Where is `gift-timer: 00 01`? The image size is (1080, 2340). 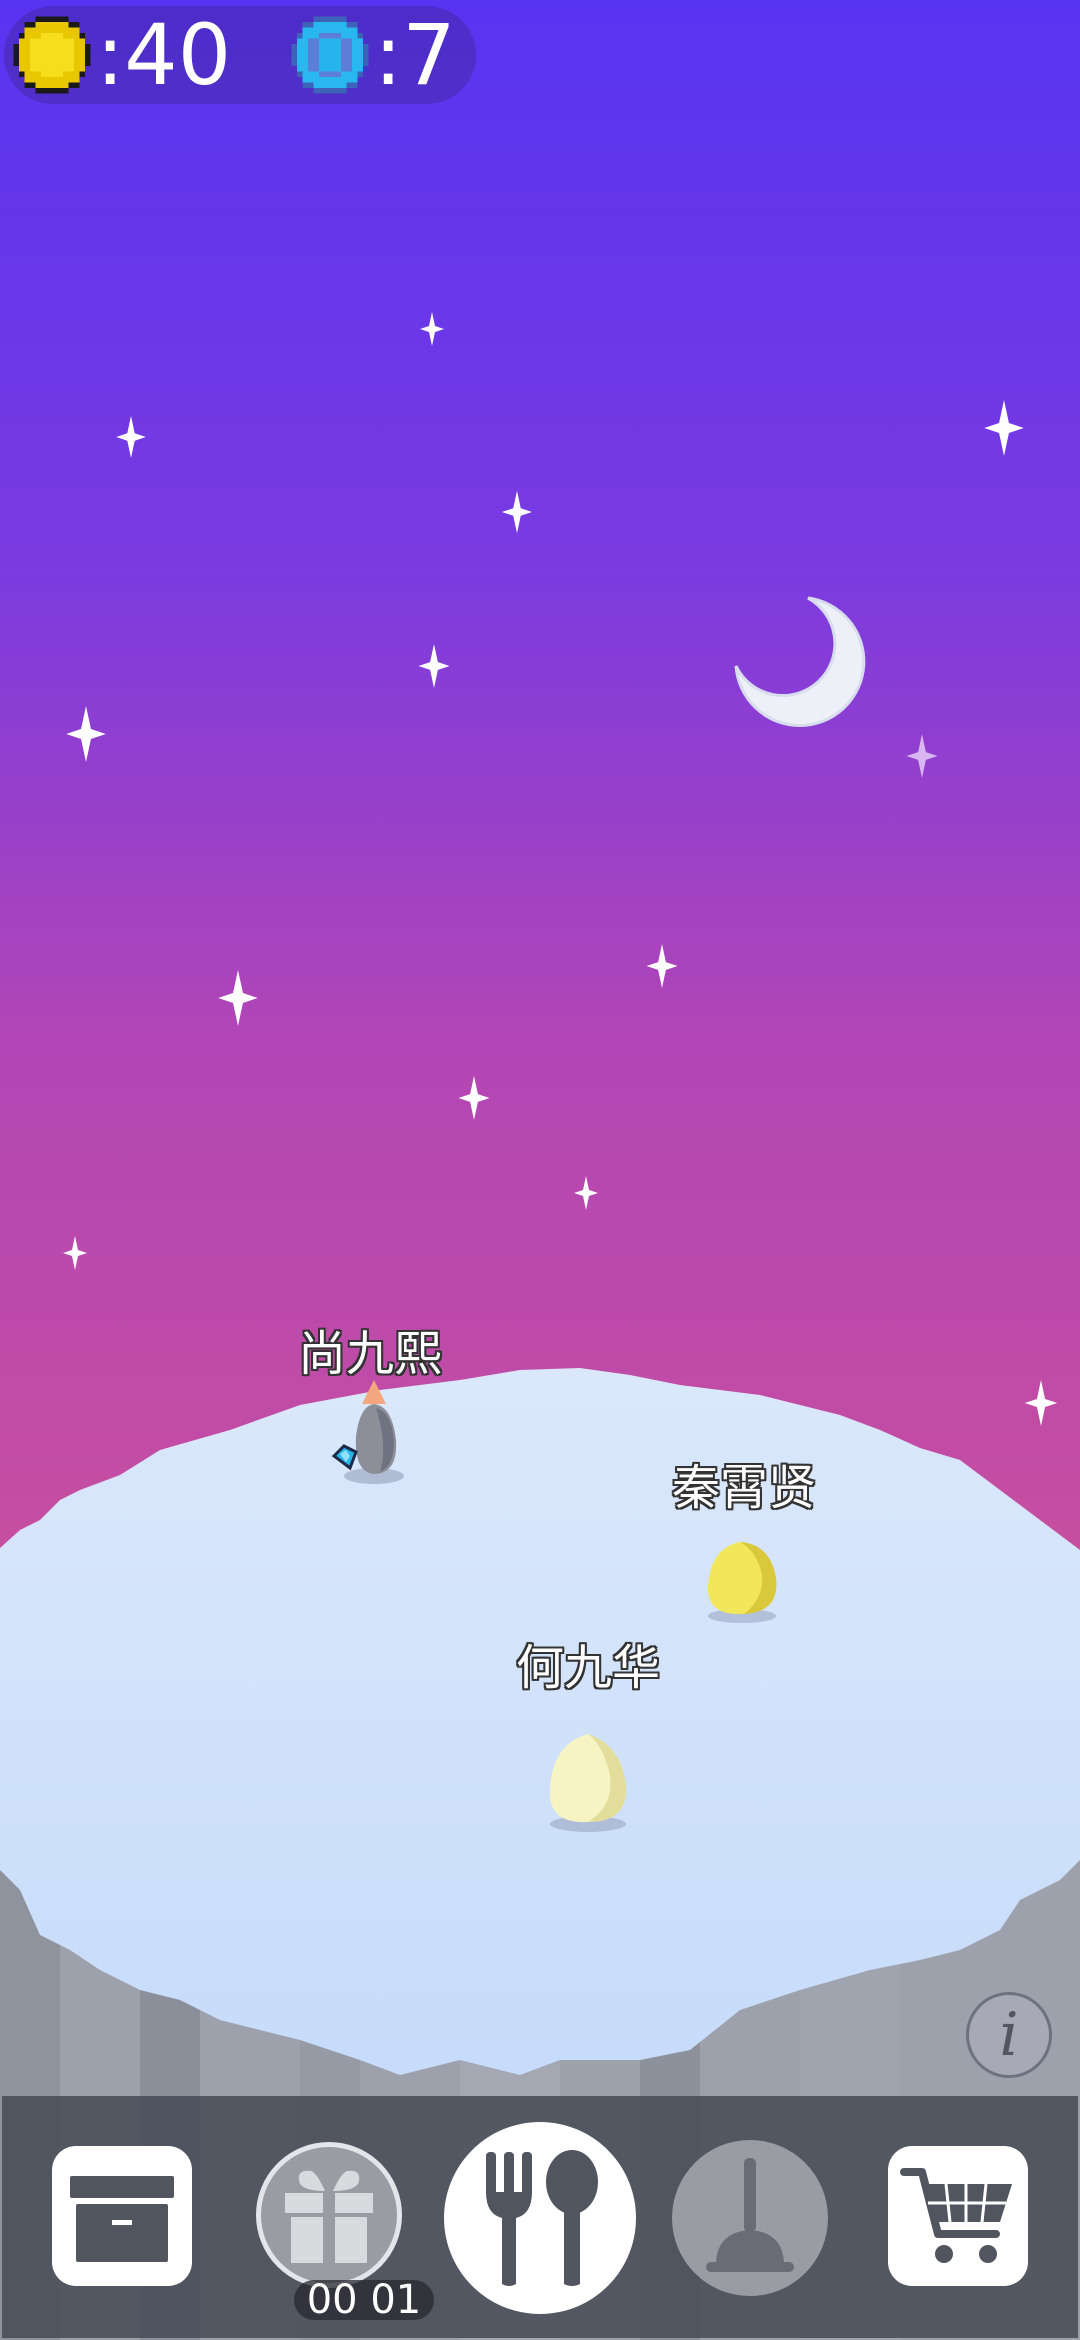
gift-timer: 00 01 is located at coordinates (364, 2300).